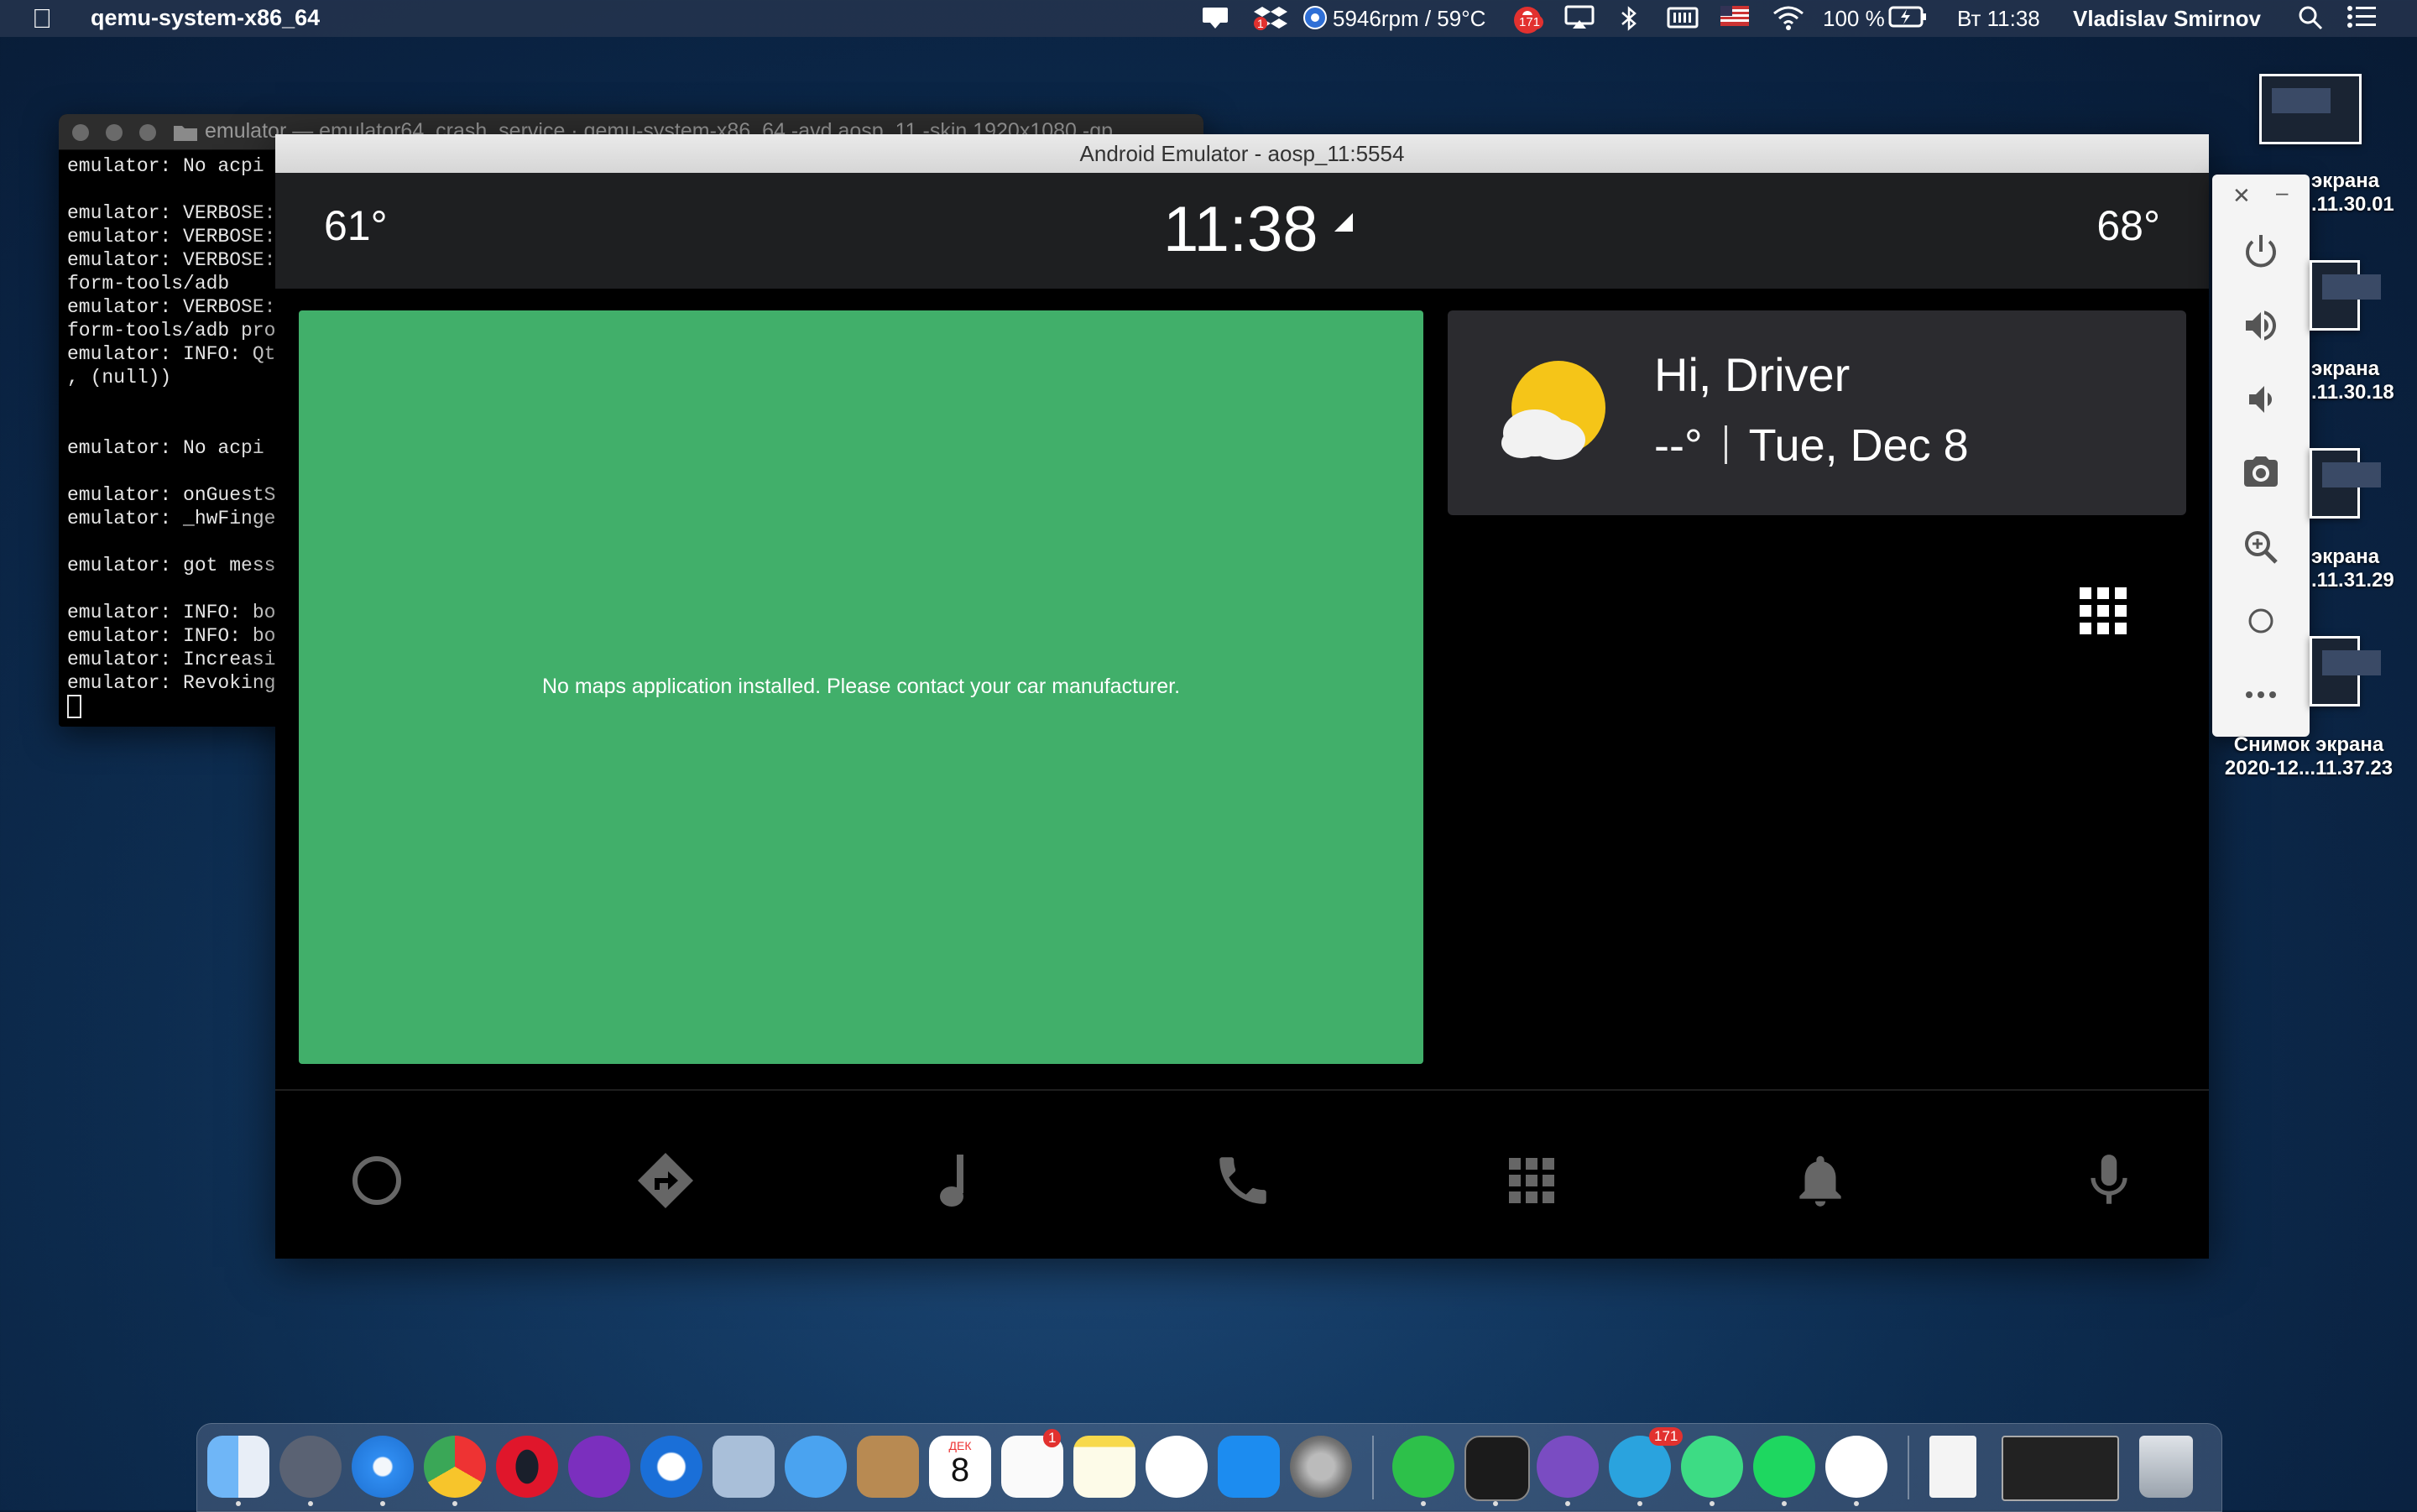 The image size is (2417, 1512). Describe the element at coordinates (1242, 231) in the screenshot. I see `car-status-bar: 61° 11:38 68°` at that location.